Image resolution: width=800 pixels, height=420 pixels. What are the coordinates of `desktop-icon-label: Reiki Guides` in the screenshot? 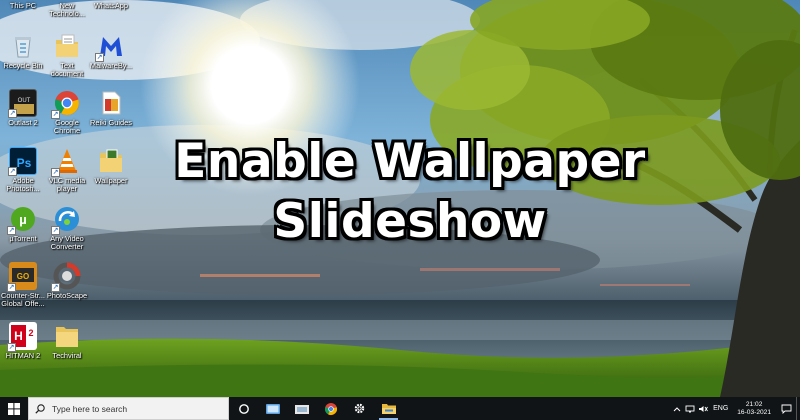 It's located at (111, 122).